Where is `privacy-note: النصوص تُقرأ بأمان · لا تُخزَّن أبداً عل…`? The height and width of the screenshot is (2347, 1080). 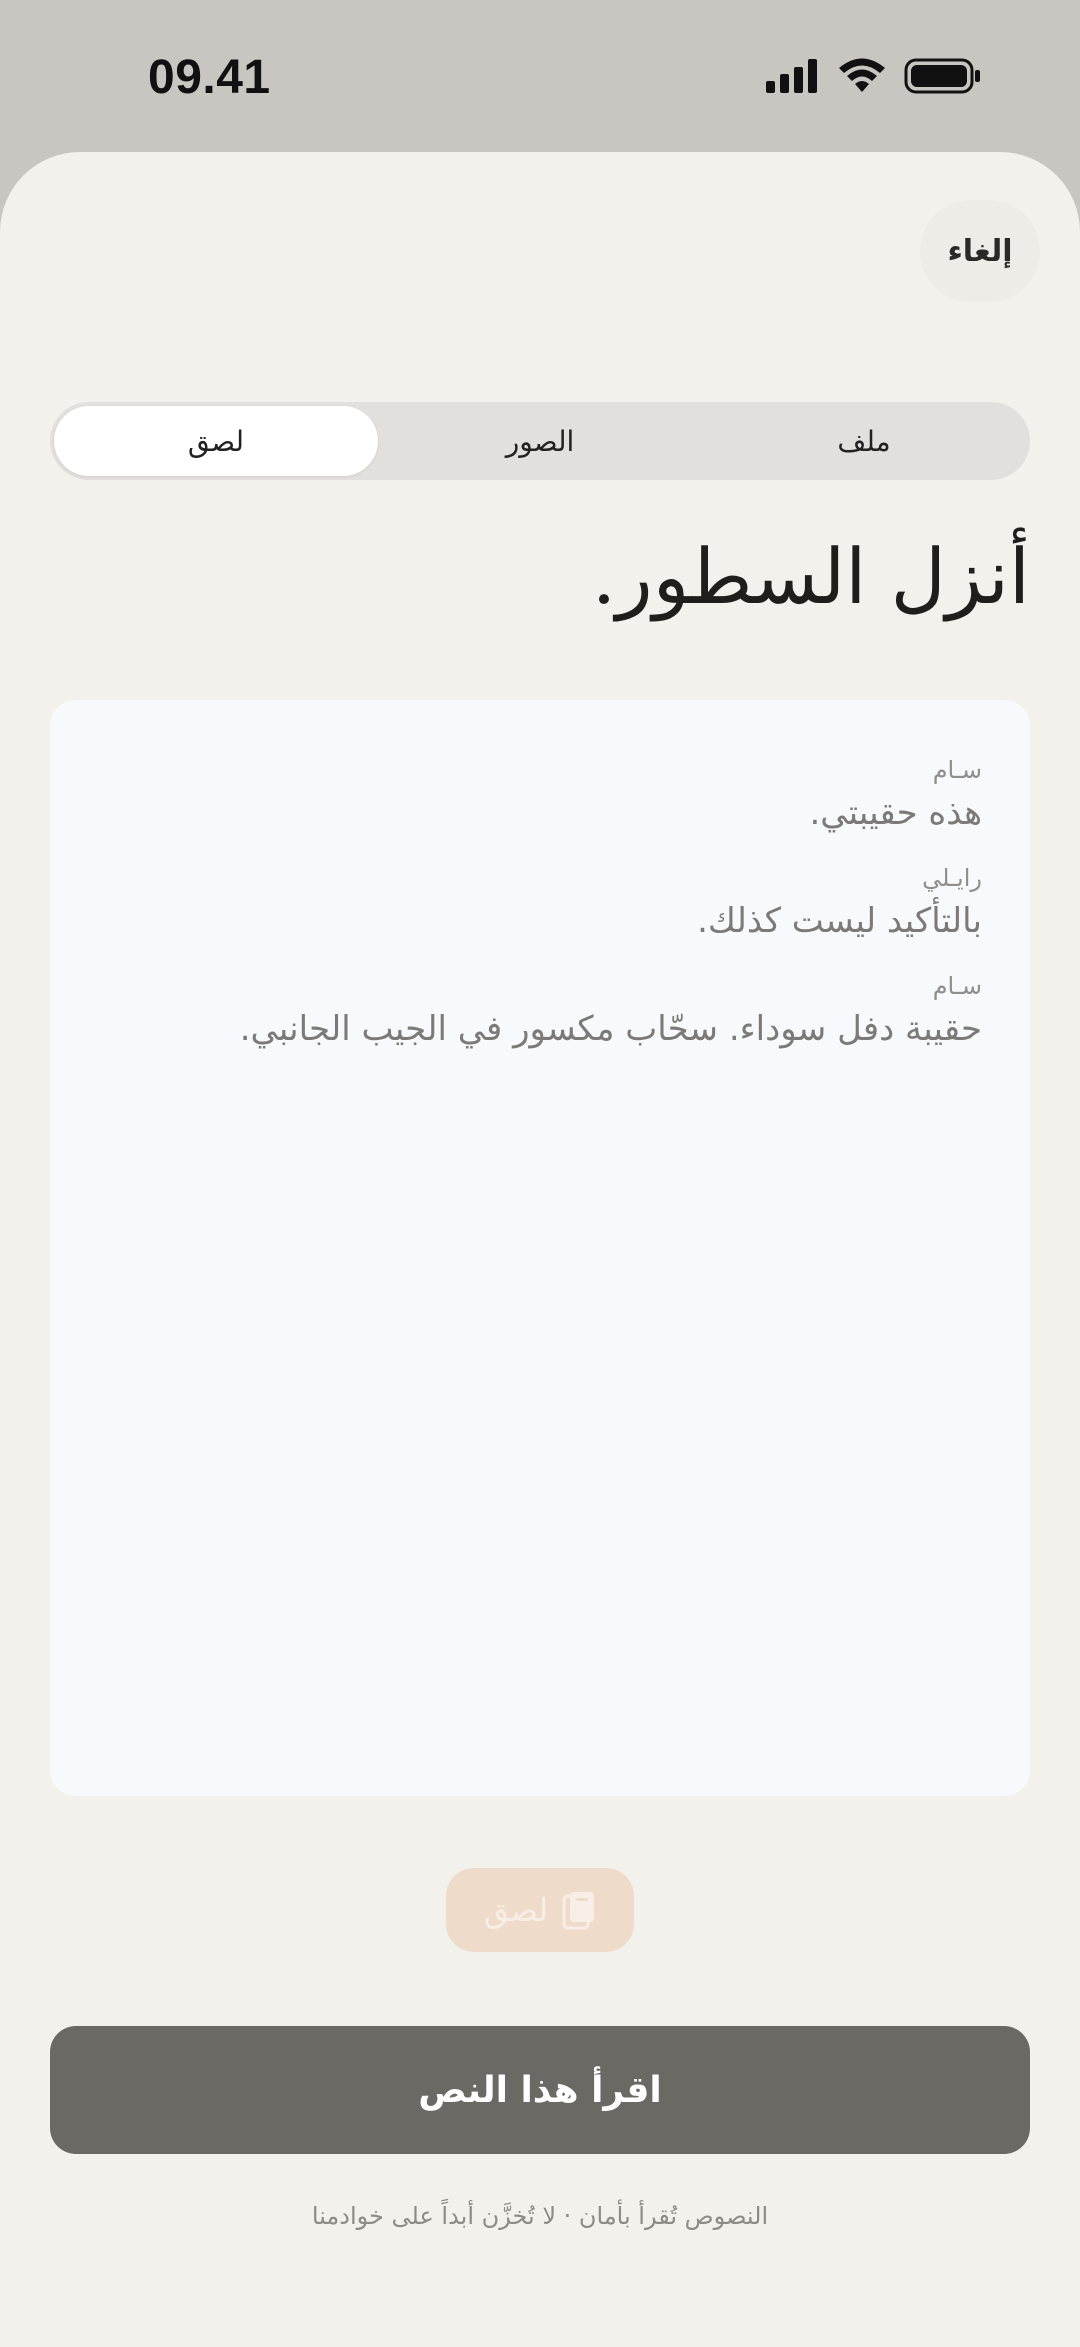
privacy-note: النصوص تُقرأ بأمان · لا تُخزَّن أبداً عل… is located at coordinates (540, 2216).